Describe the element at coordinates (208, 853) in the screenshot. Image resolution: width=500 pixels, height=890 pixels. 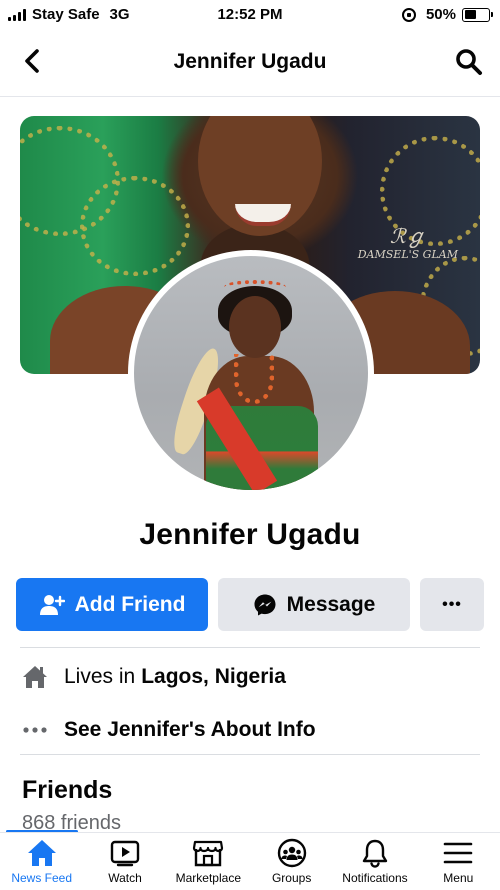
I see `marketplace-icon` at that location.